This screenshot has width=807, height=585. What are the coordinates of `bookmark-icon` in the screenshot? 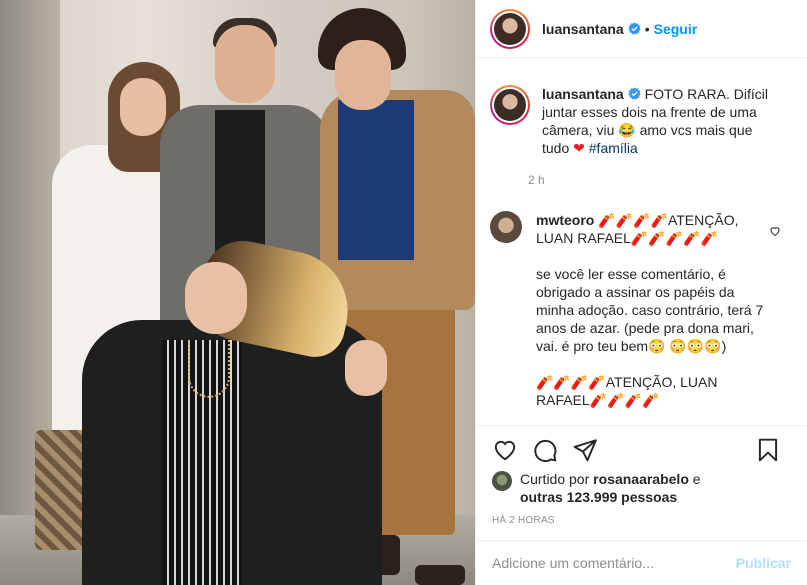 It's located at (768, 450).